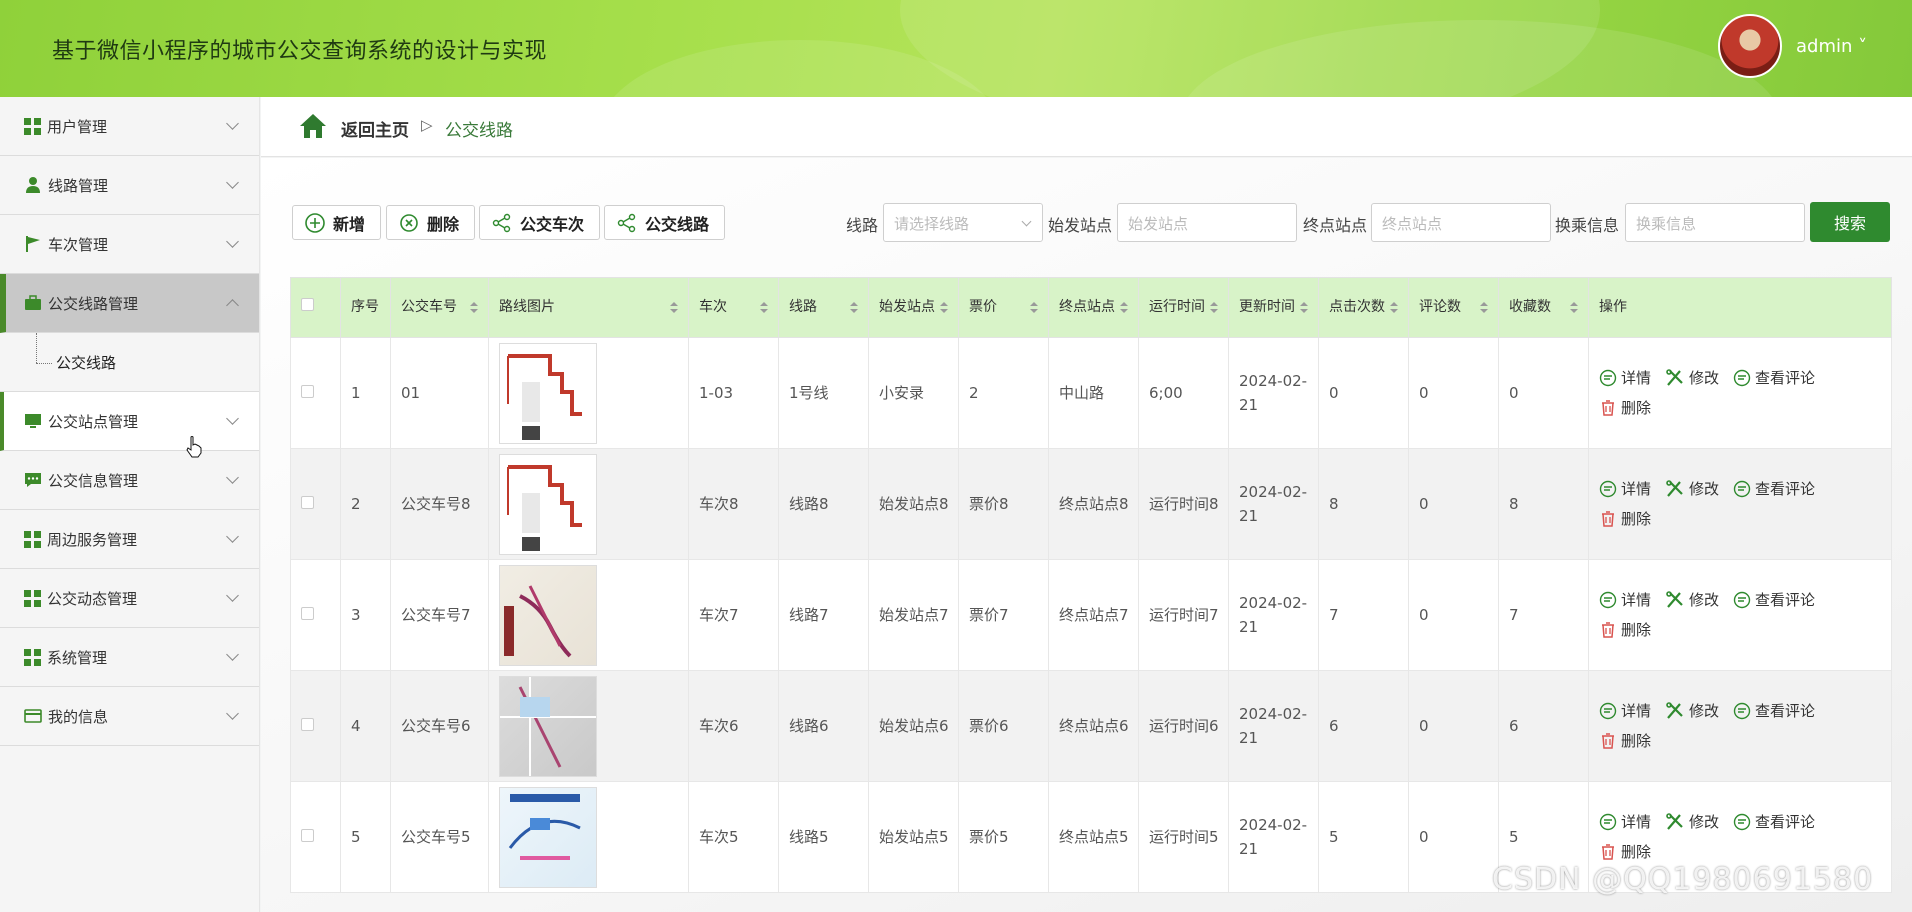  Describe the element at coordinates (129, 185) in the screenshot. I see `sidebar-item-route-management: 线路管理` at that location.